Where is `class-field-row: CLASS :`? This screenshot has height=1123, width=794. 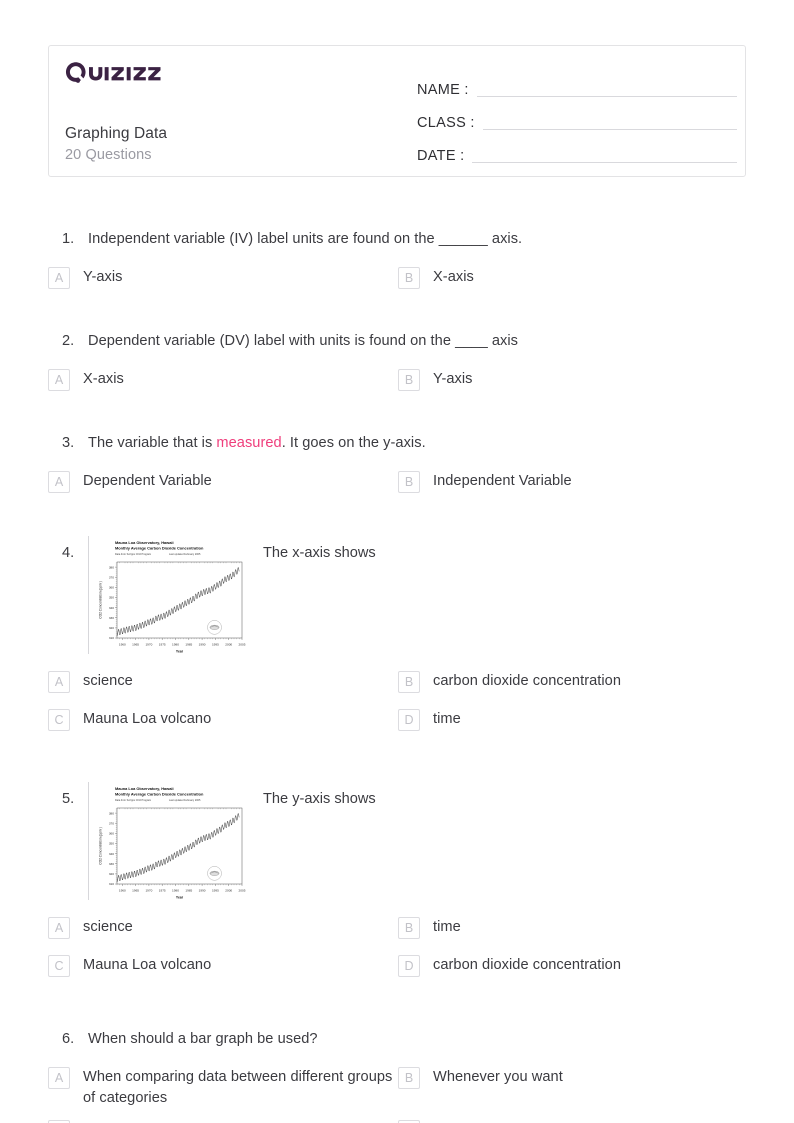
class-field-row: CLASS : is located at coordinates (577, 116).